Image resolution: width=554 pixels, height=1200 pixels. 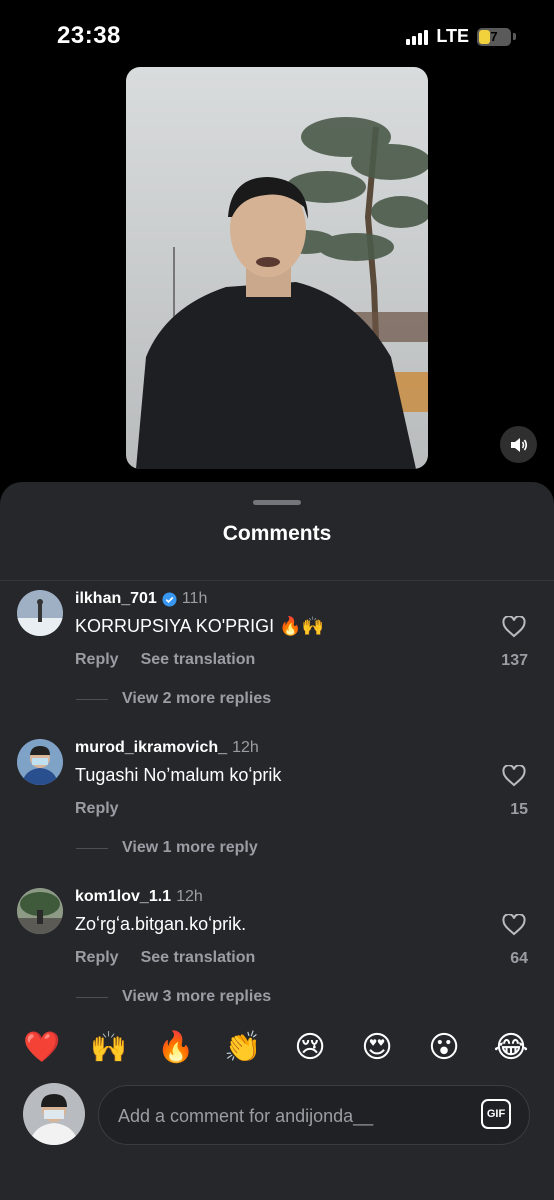 I want to click on status-indicators: LTE 7, so click(x=461, y=36).